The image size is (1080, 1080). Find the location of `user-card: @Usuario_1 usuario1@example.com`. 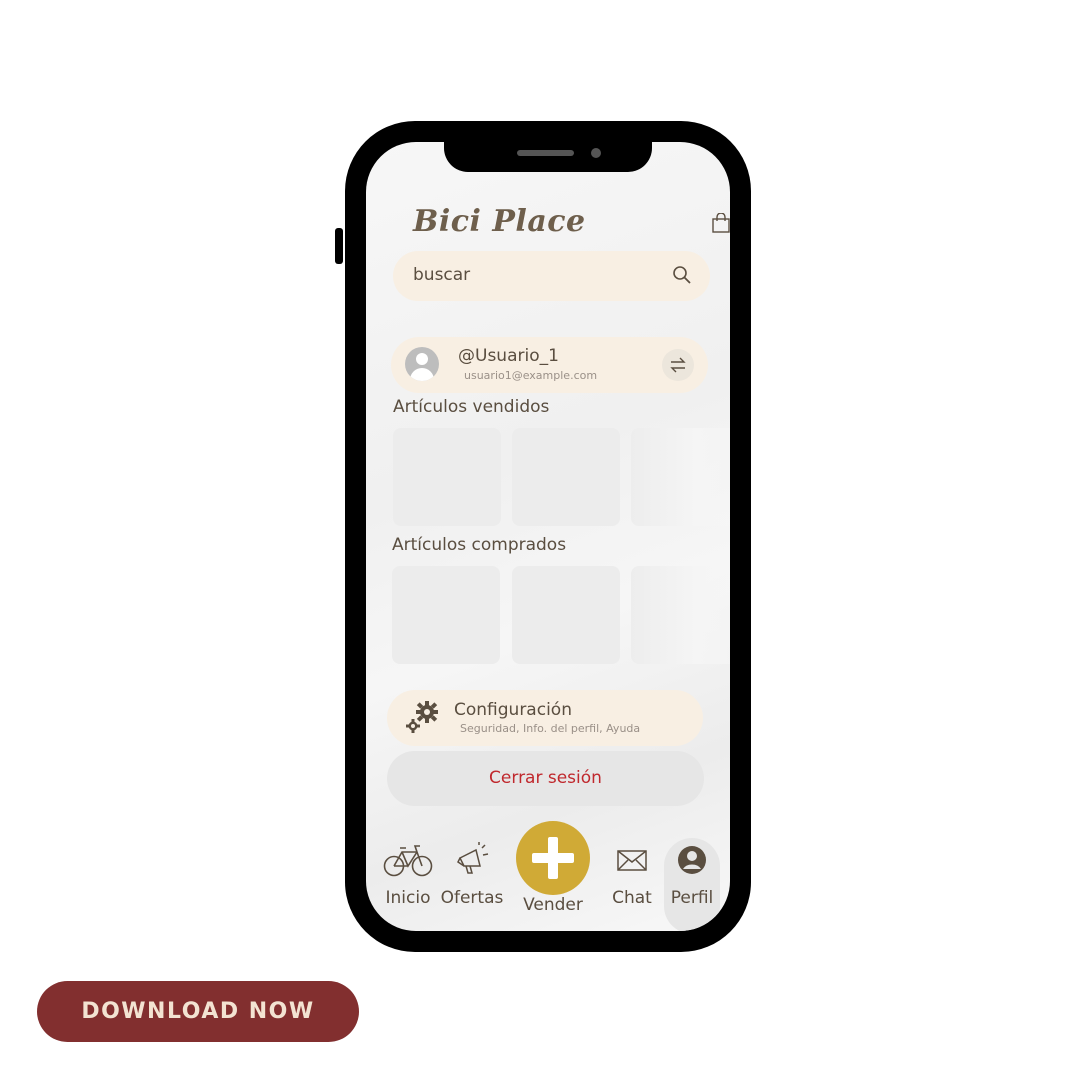

user-card: @Usuario_1 usuario1@example.com is located at coordinates (549, 365).